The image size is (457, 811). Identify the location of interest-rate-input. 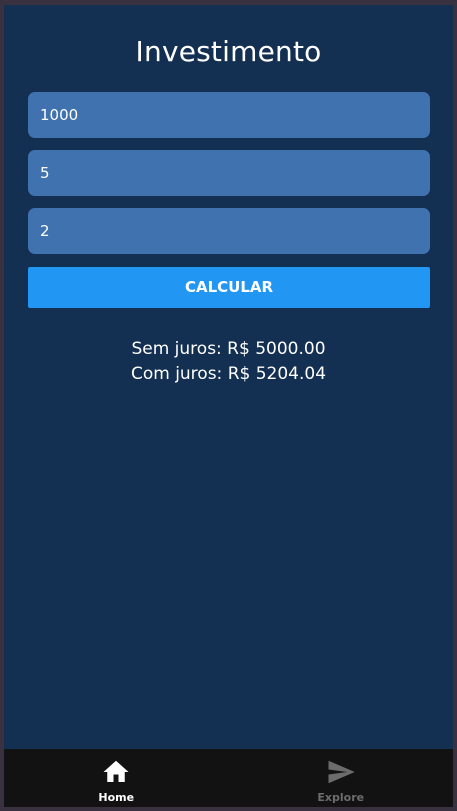
(229, 231).